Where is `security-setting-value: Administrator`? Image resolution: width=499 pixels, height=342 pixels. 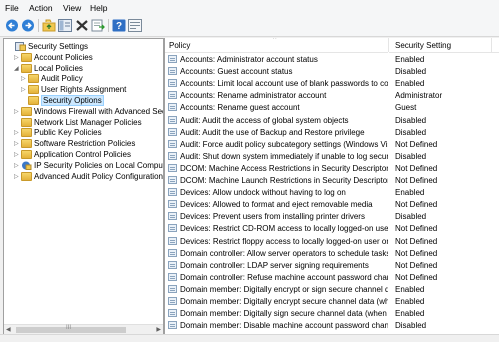
security-setting-value: Administrator is located at coordinates (419, 96).